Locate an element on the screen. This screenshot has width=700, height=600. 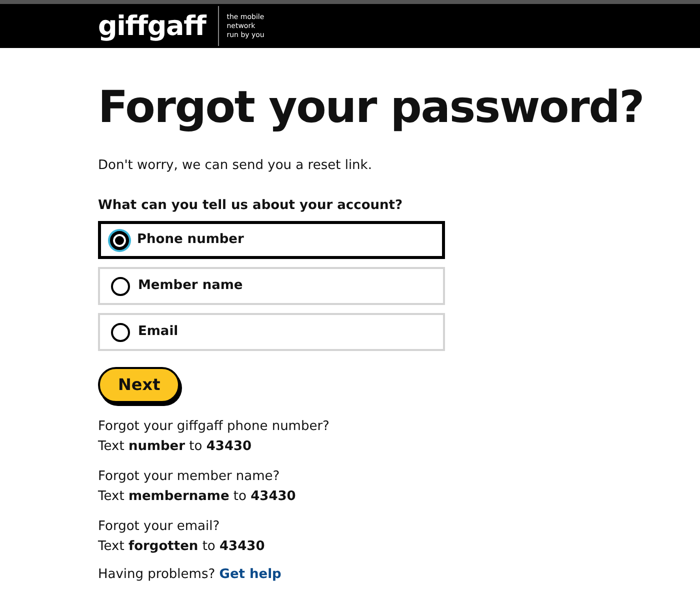
next-button: Next is located at coordinates (139, 385).